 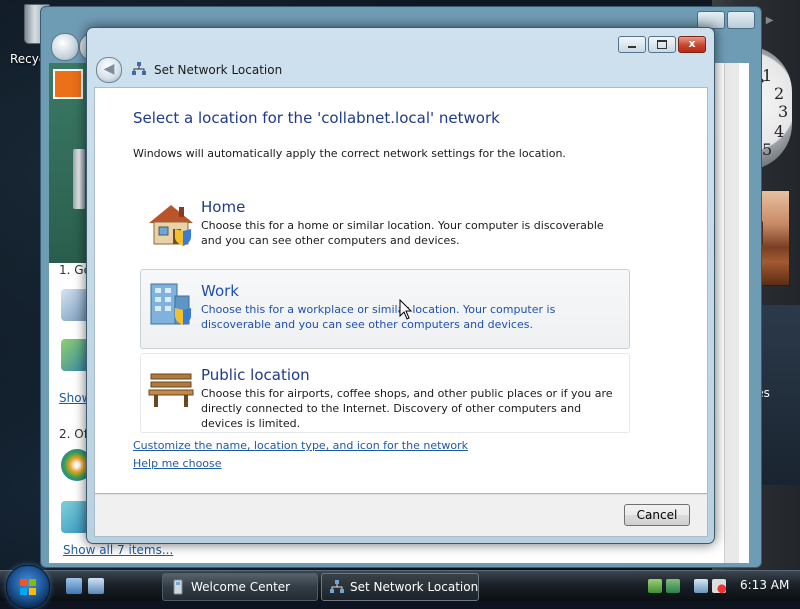 I want to click on taskbar-label: Set Network Location, so click(x=414, y=587).